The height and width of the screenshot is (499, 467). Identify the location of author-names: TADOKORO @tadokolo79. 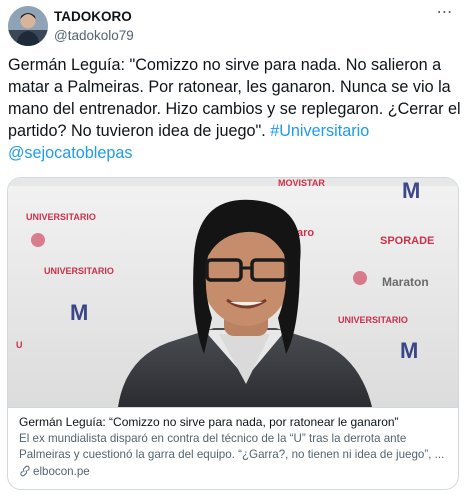
(94, 26).